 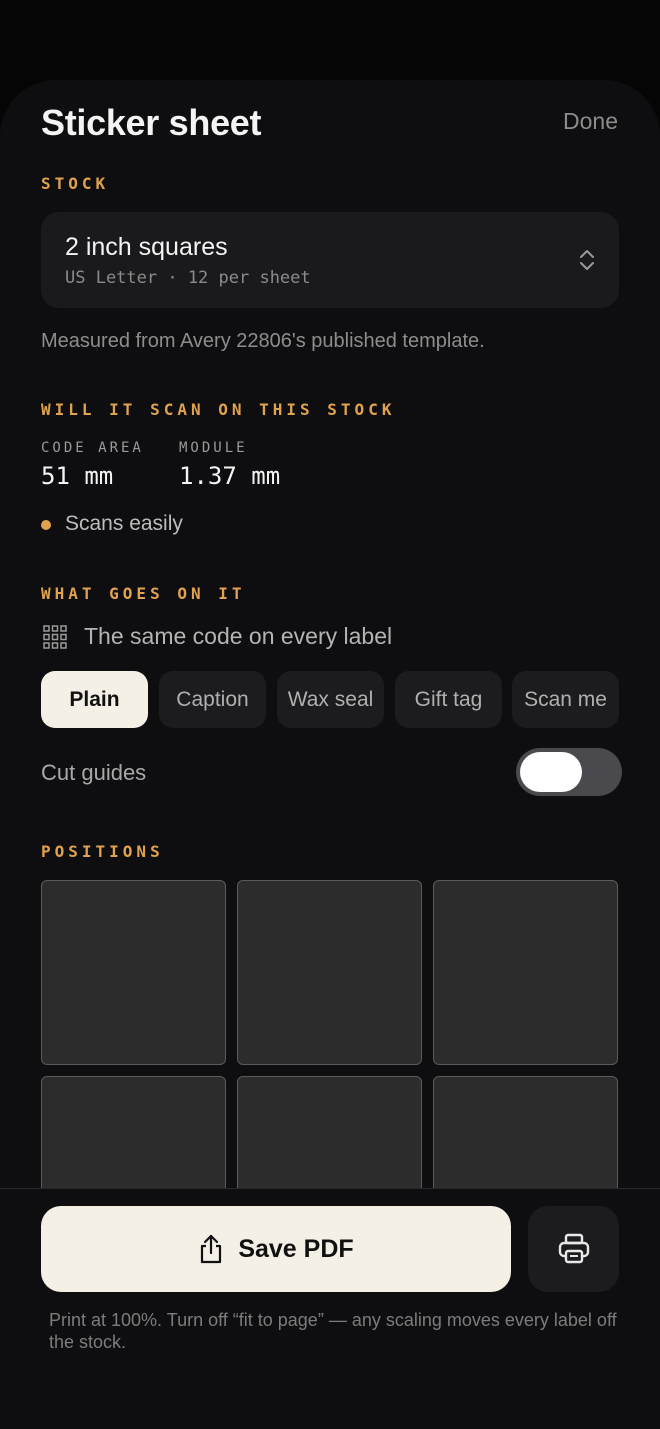 What do you see at coordinates (75, 183) in the screenshot?
I see `stock-section-label: STOCK` at bounding box center [75, 183].